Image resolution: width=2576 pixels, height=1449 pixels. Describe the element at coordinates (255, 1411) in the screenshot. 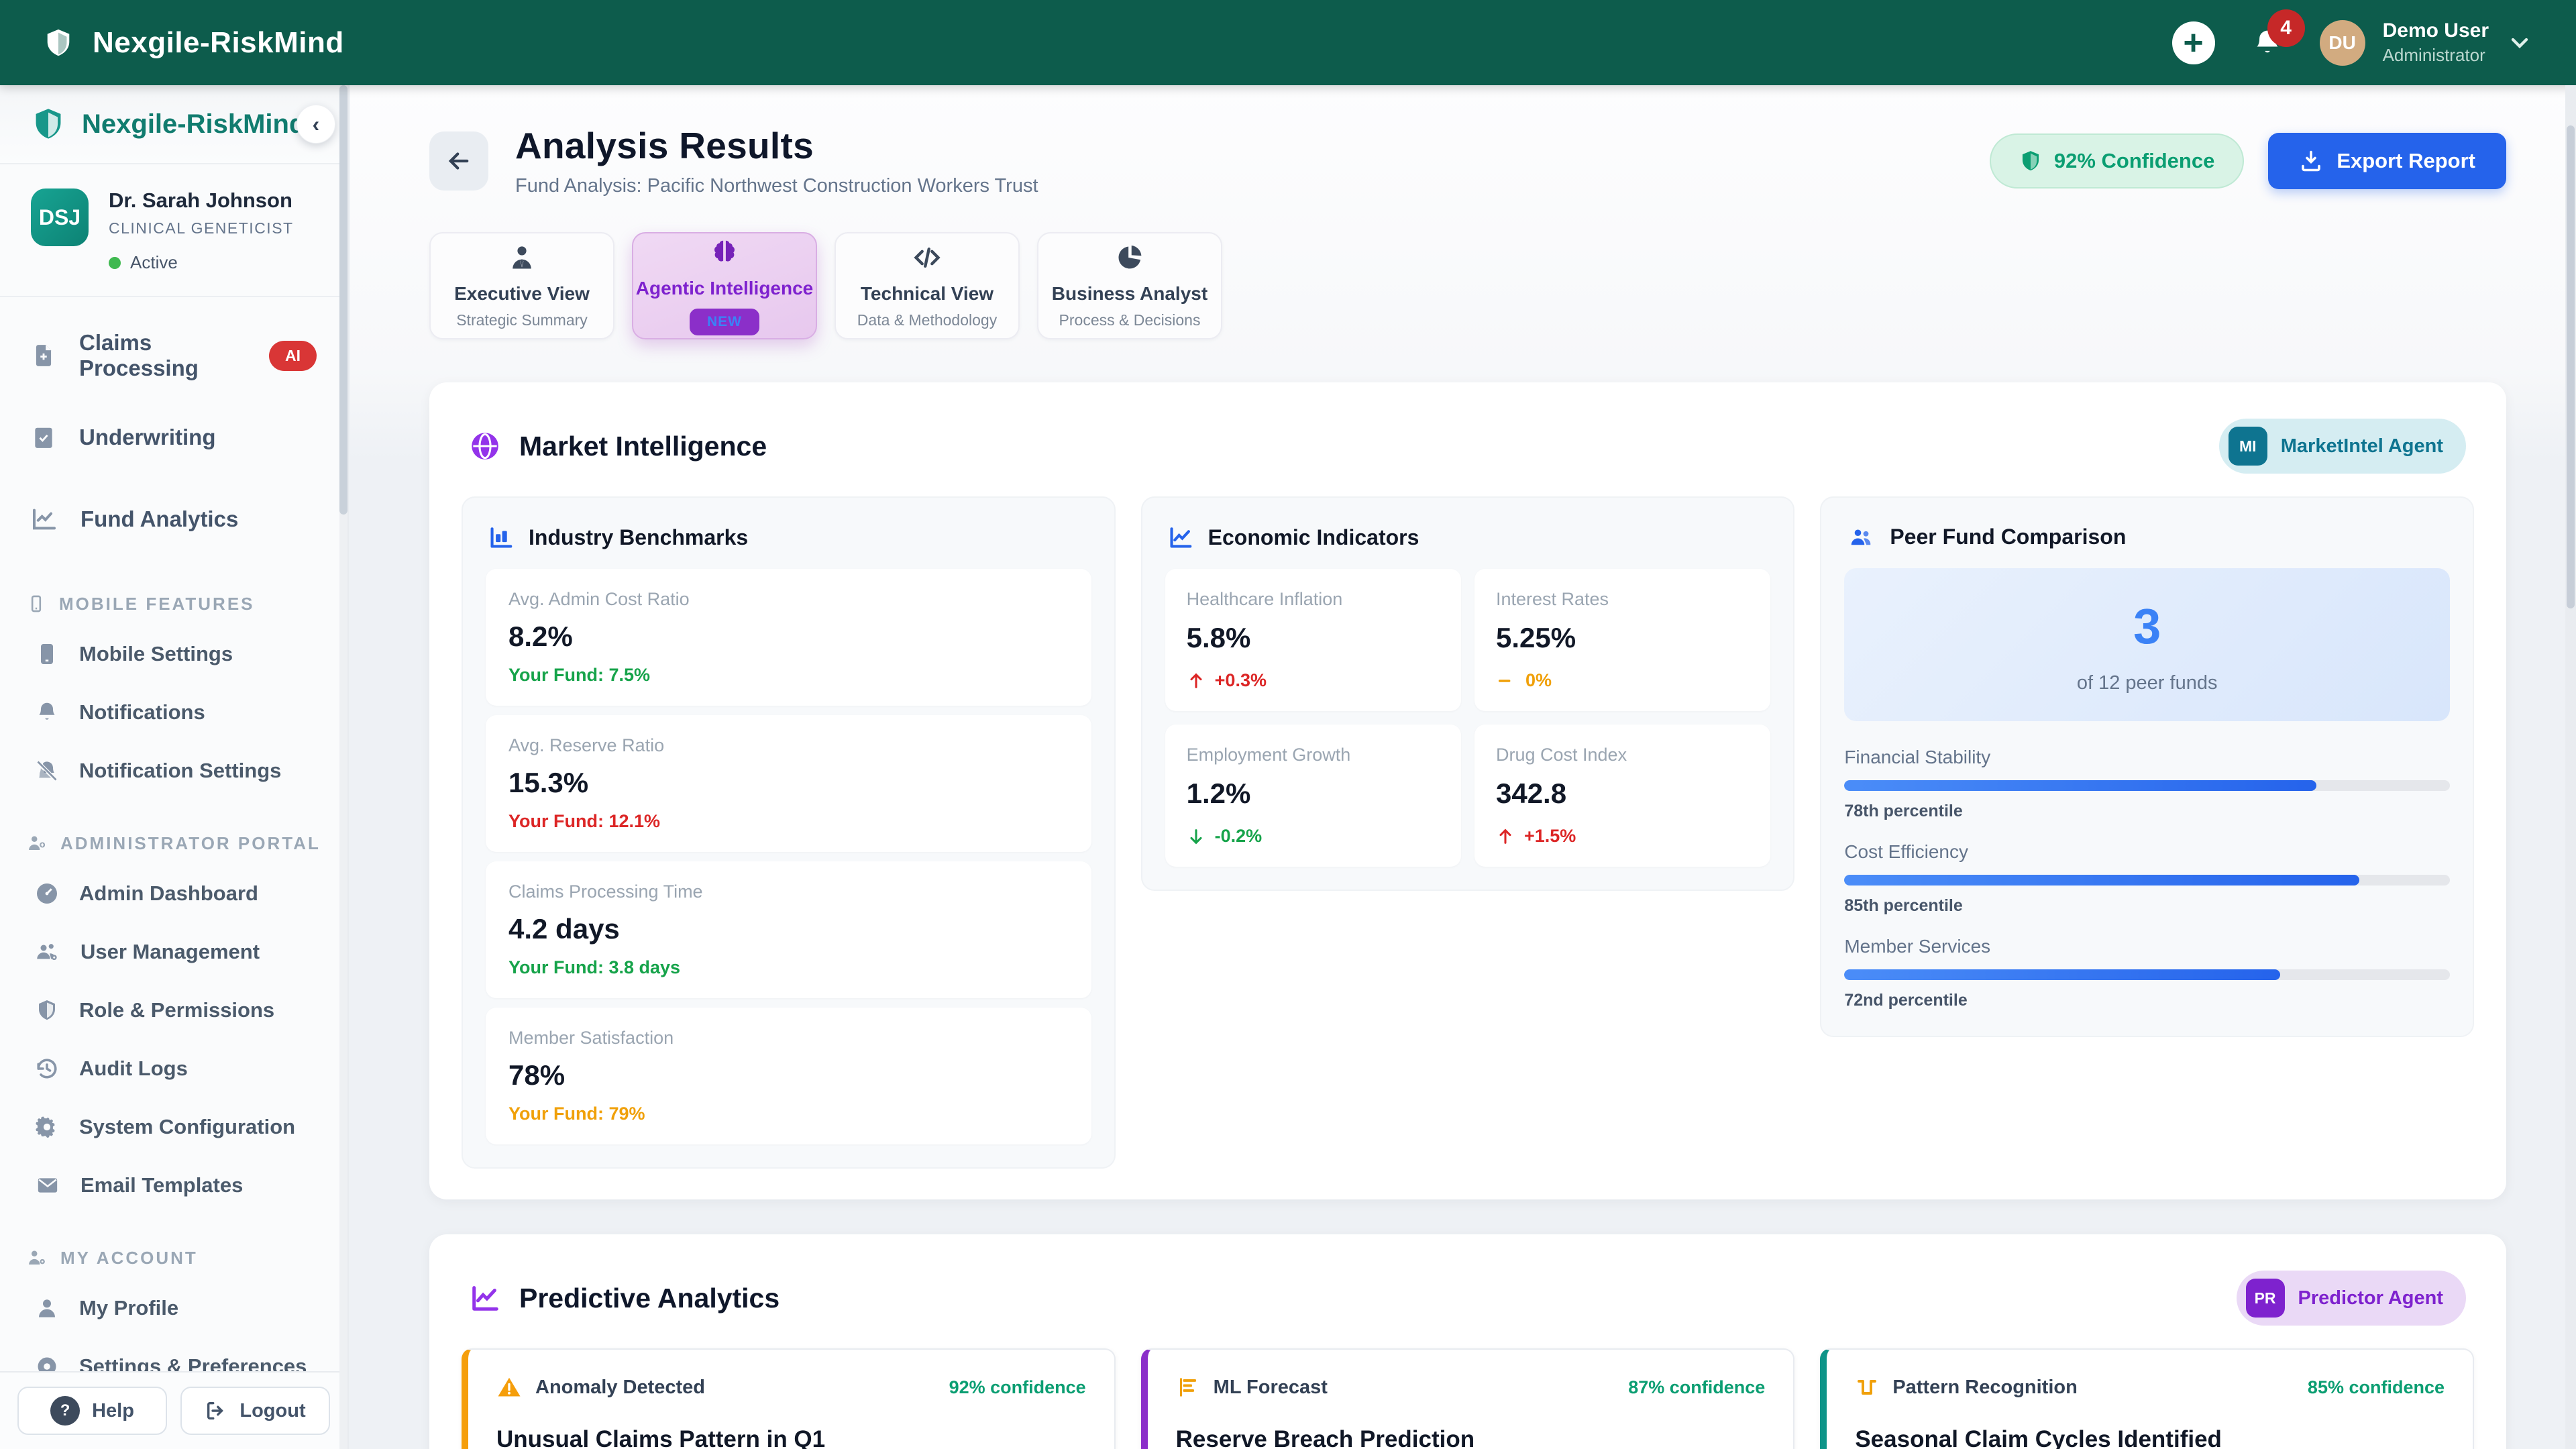

I see `logout-button: Logout` at that location.